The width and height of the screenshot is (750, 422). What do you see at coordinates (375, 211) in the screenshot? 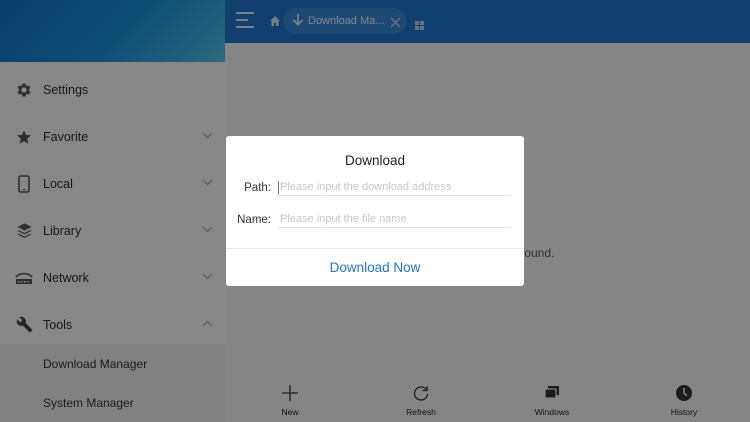
I see `download-dialog: Download Path: Name: Download Now` at bounding box center [375, 211].